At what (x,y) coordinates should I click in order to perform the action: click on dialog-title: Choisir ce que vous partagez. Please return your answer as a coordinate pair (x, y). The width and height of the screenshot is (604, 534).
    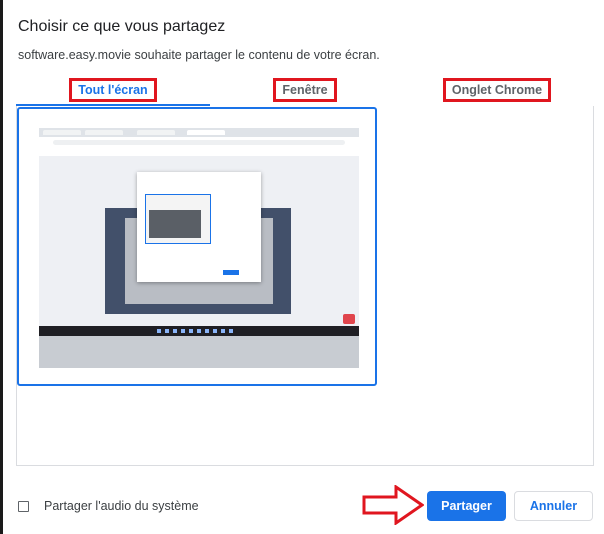
    Looking at the image, I should click on (122, 26).